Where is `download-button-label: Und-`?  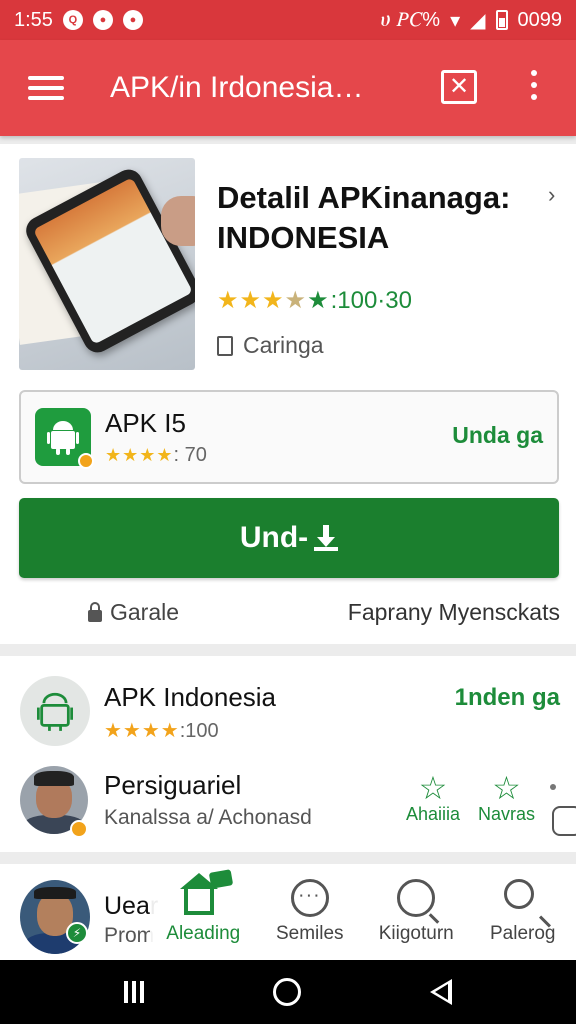 download-button-label: Und- is located at coordinates (274, 537).